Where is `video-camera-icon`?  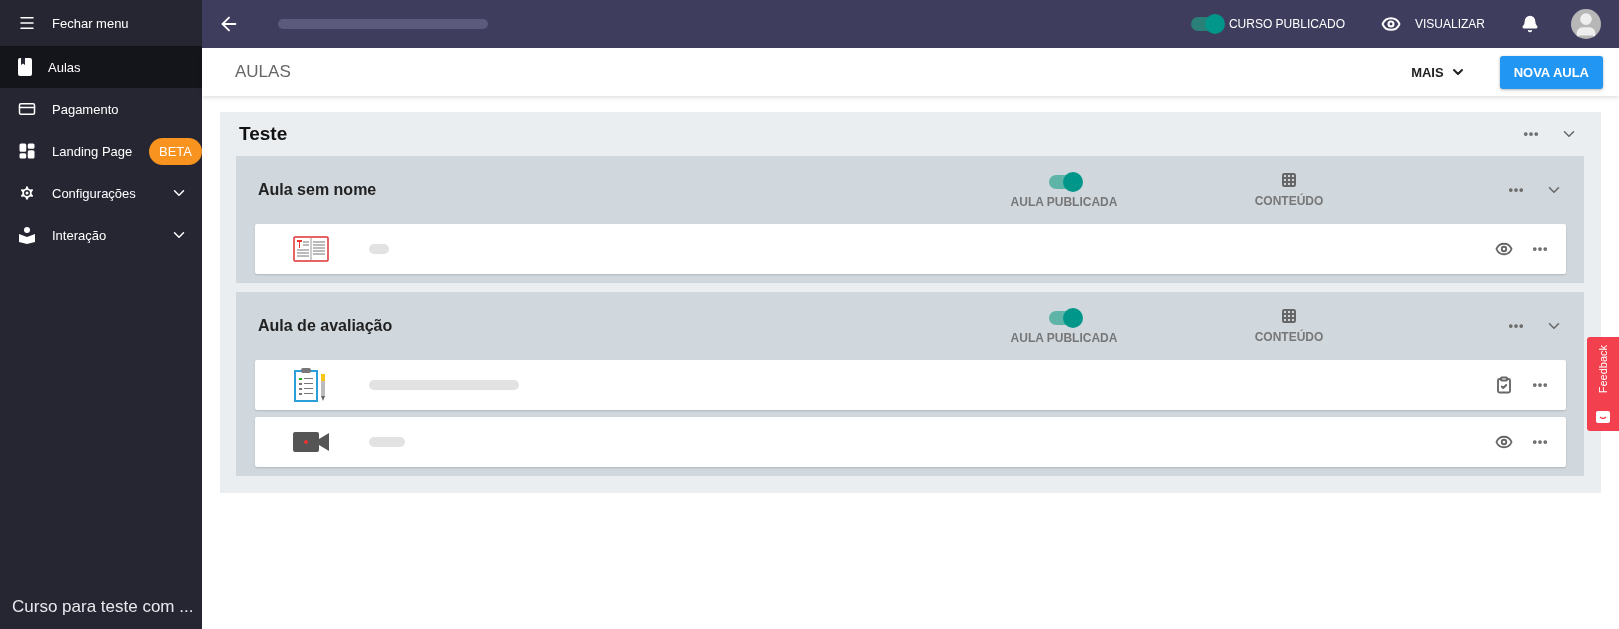
video-camera-icon is located at coordinates (311, 442).